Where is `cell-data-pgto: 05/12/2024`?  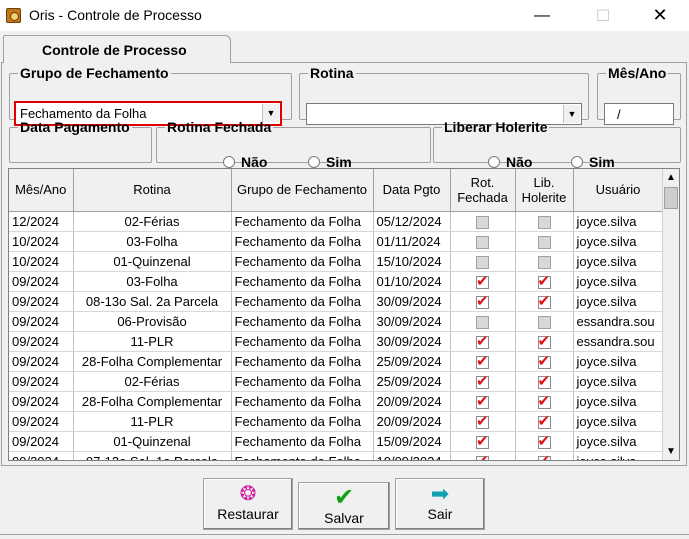 cell-data-pgto: 05/12/2024 is located at coordinates (412, 221).